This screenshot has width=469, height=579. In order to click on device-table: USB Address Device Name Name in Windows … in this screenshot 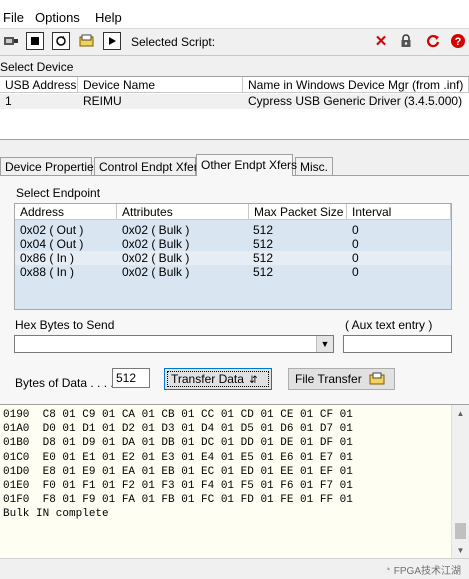, I will do `click(234, 108)`.